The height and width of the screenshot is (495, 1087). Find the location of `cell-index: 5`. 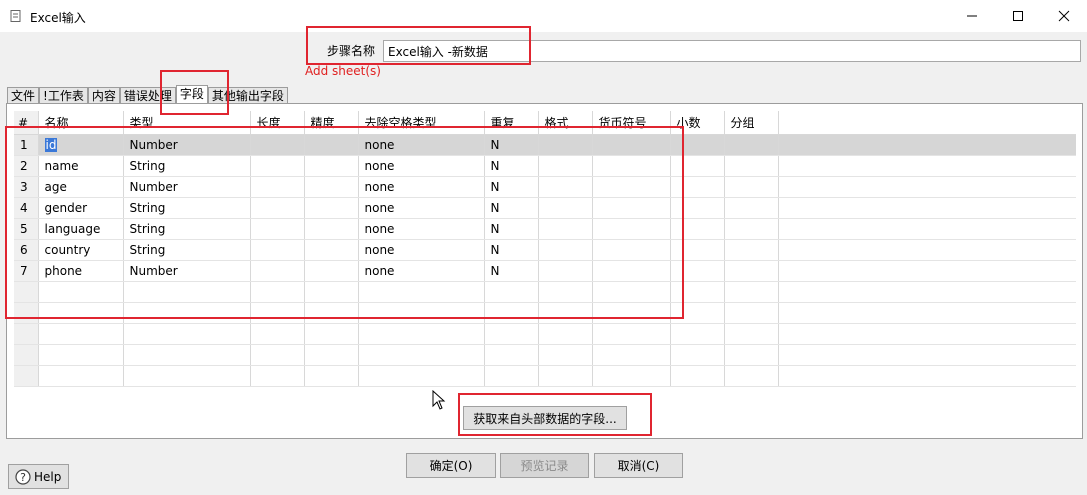

cell-index: 5 is located at coordinates (26, 229).